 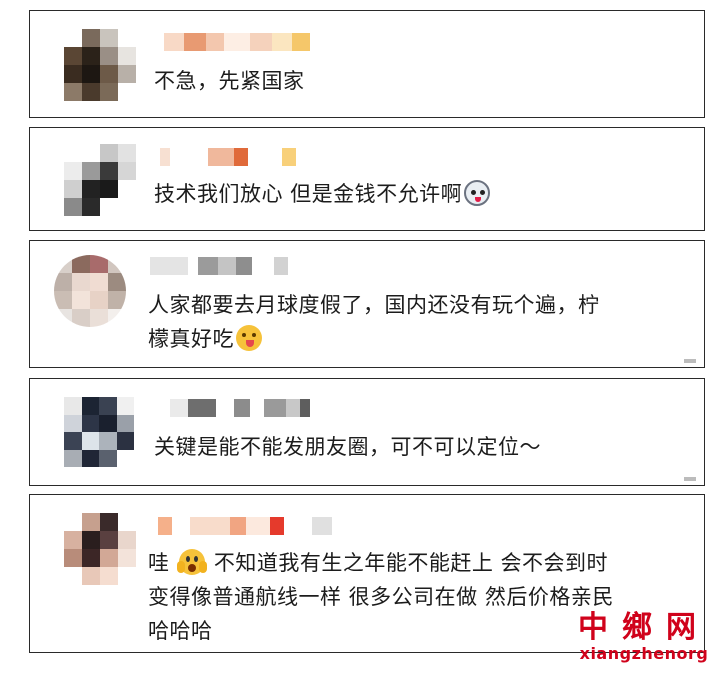 What do you see at coordinates (180, 631) in the screenshot?
I see `comment-text-line3: 哈哈哈` at bounding box center [180, 631].